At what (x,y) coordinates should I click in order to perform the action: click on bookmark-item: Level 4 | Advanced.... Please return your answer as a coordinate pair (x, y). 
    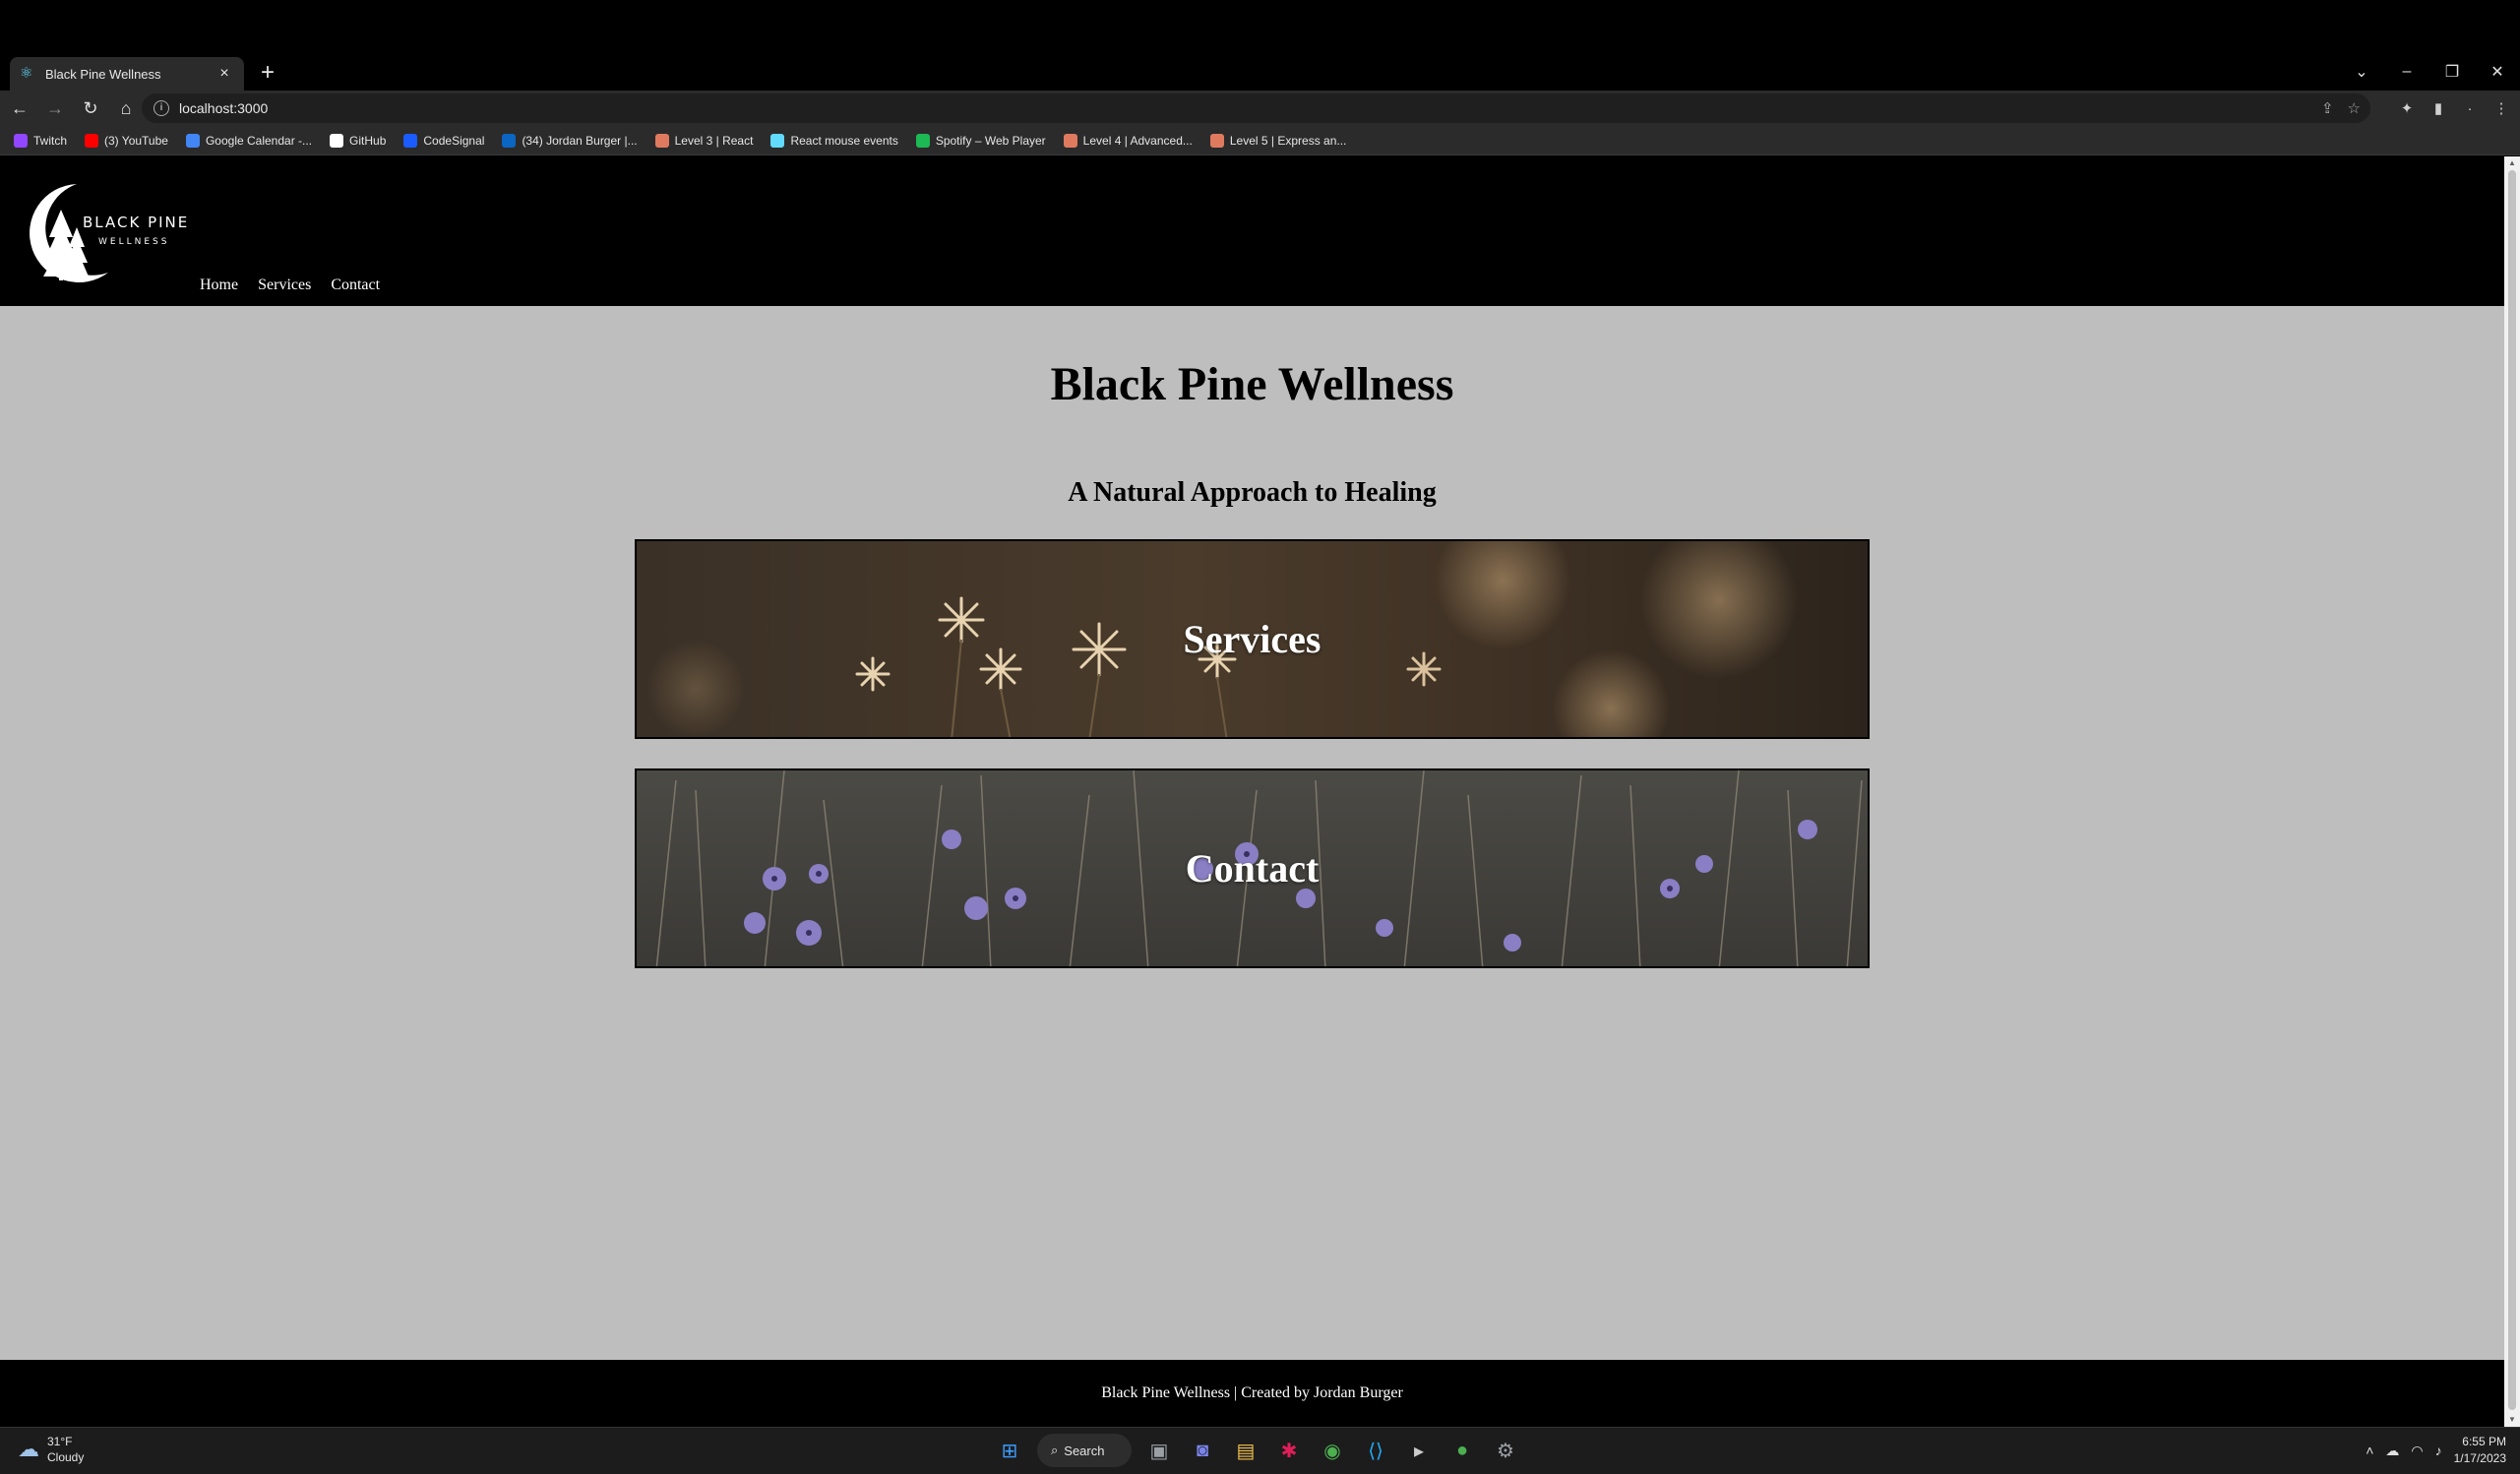
    Looking at the image, I should click on (1128, 140).